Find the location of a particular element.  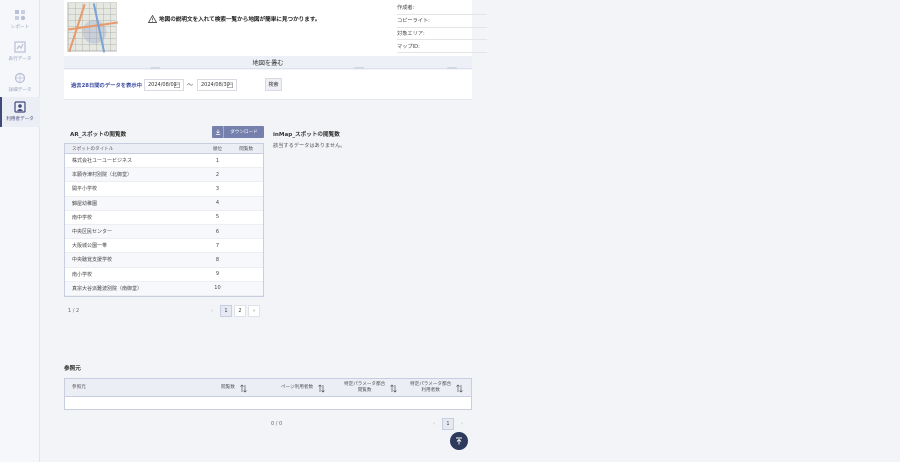

collapse-map-button: ︿ 地図を畳む is located at coordinates (268, 62).